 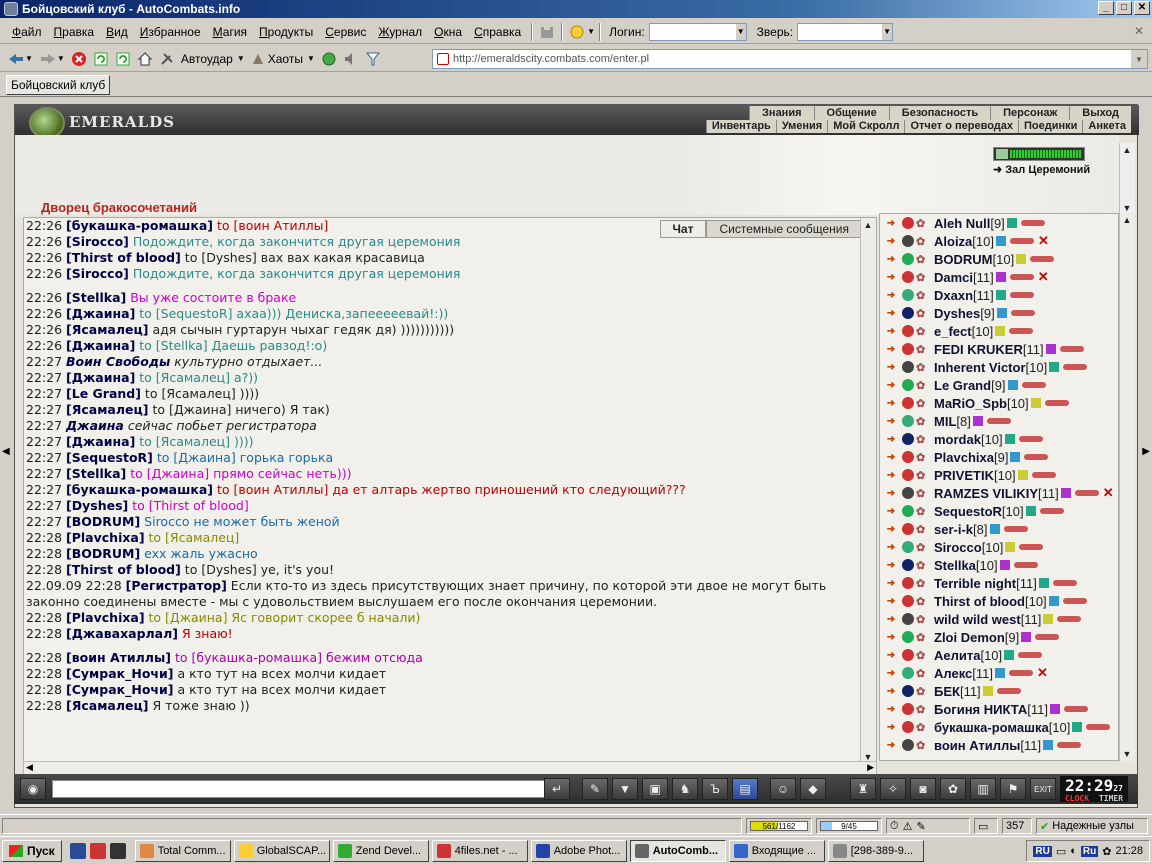 What do you see at coordinates (1042, 851) in the screenshot?
I see `lang-indicator: RU` at bounding box center [1042, 851].